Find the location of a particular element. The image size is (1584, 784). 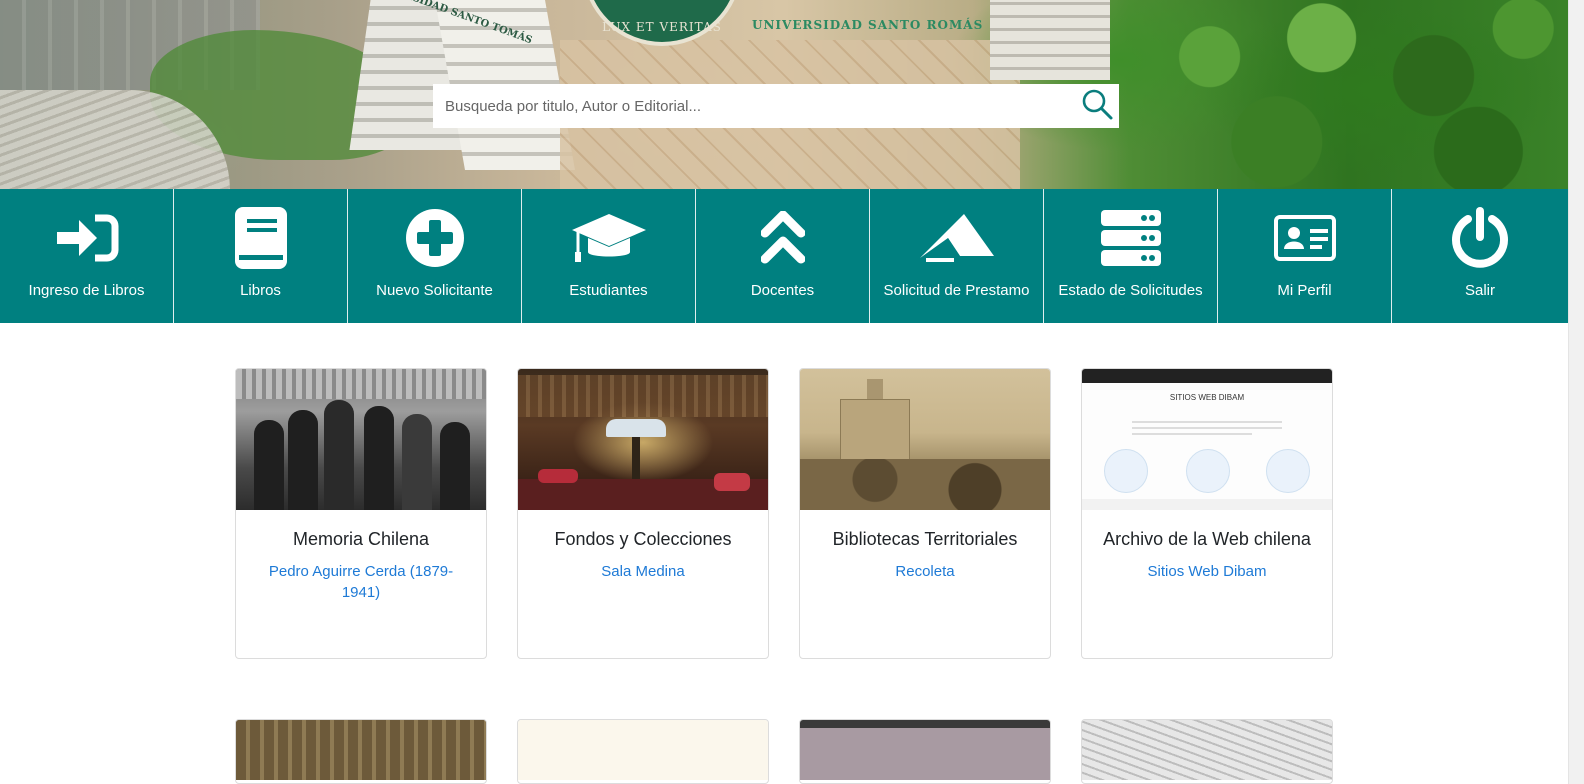

nav-item-estudiantes: Estudiantes is located at coordinates (609, 256).